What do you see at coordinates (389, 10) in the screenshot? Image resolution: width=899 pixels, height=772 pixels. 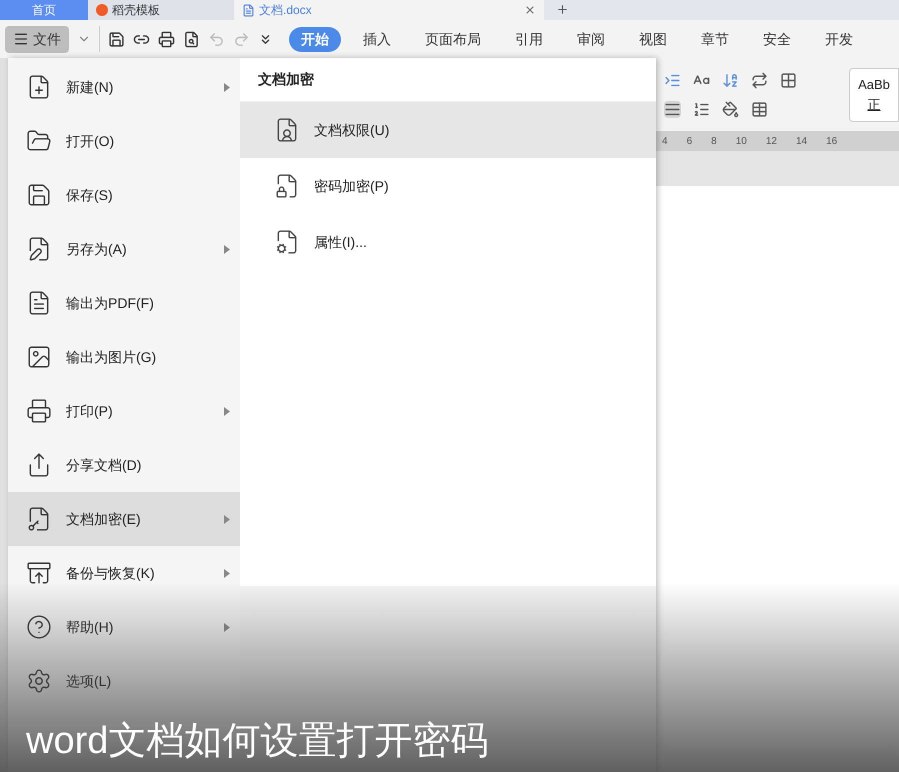 I see `document-tab: 文档.docx` at bounding box center [389, 10].